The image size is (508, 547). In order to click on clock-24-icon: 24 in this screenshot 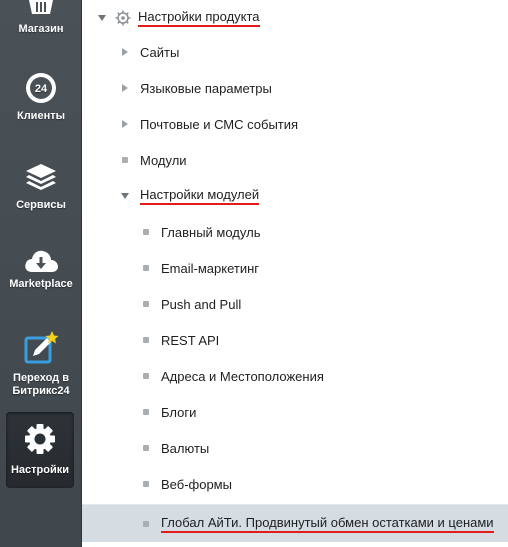, I will do `click(41, 88)`.